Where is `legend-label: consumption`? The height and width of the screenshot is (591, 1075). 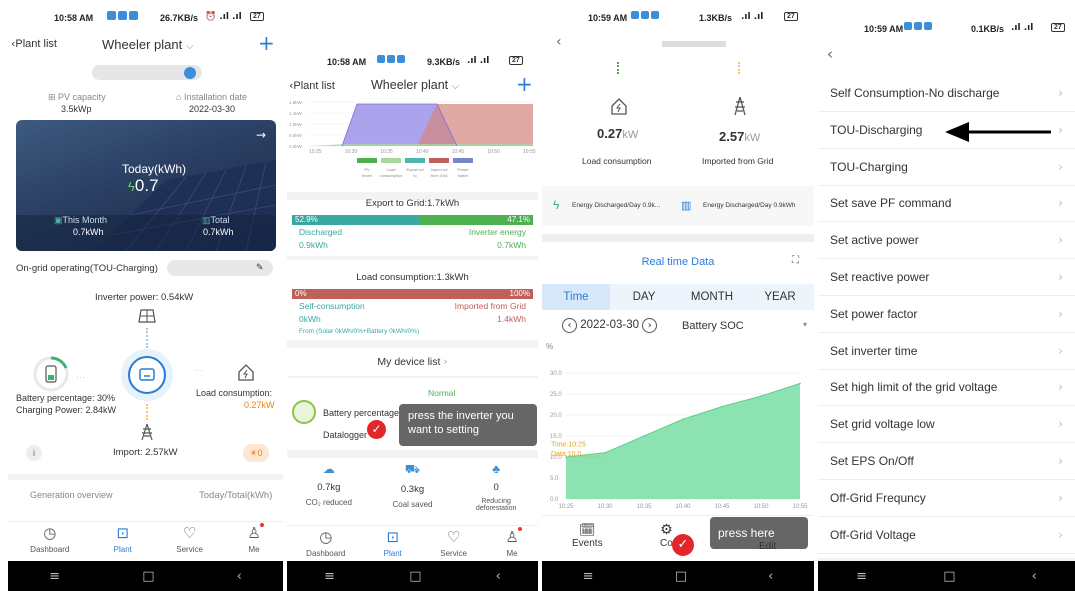 legend-label: consumption is located at coordinates (391, 175).